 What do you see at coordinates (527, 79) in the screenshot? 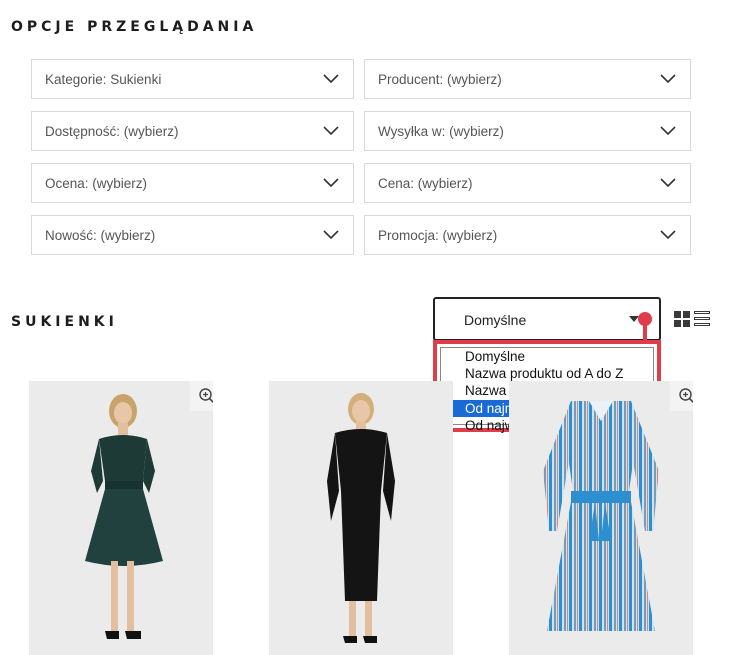
I see `filter-producer: Producent: (wybierz)` at bounding box center [527, 79].